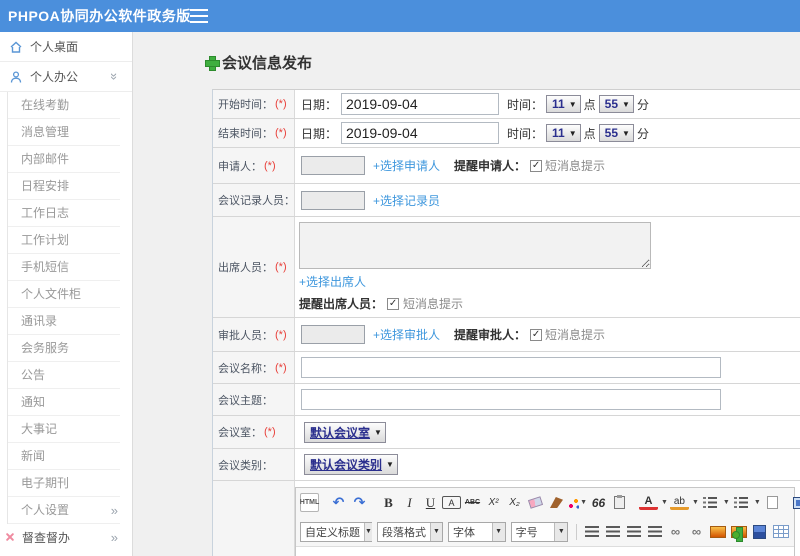  I want to click on italic-button: I, so click(409, 502).